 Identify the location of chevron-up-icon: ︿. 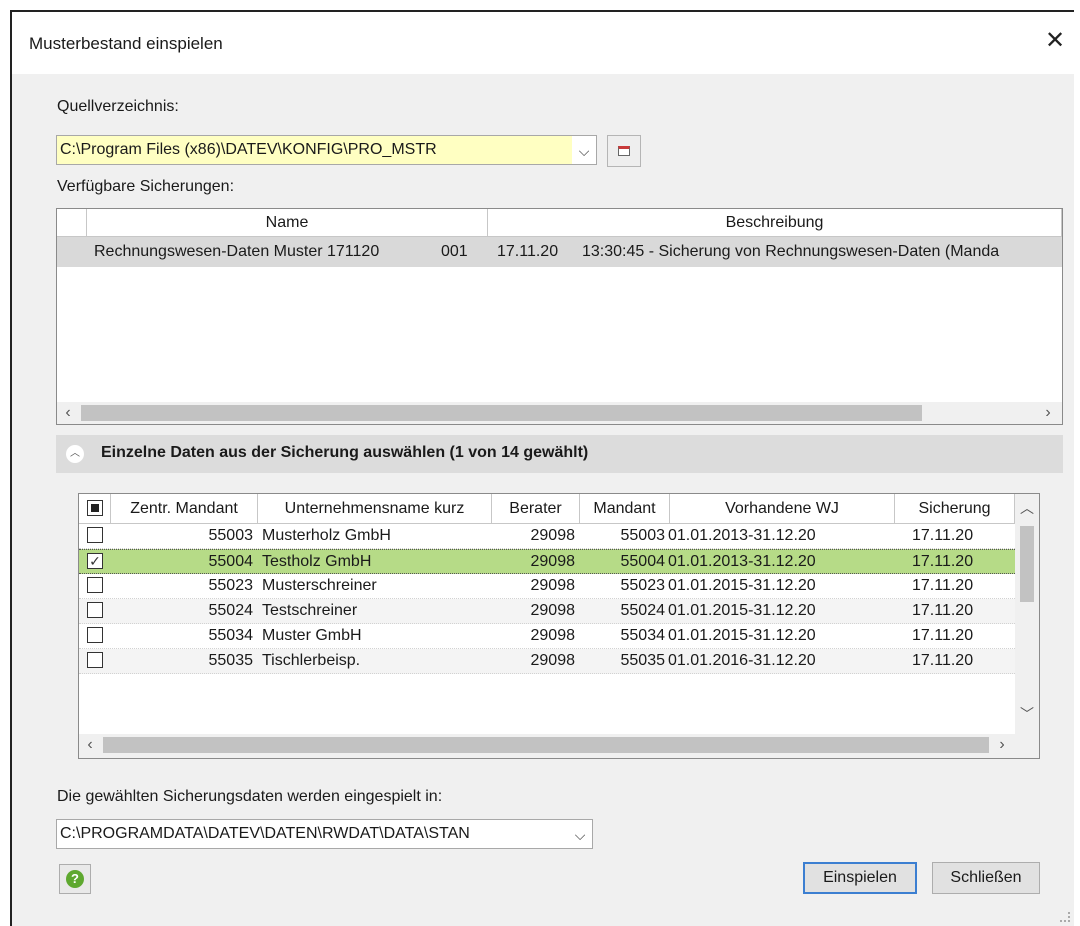
(75, 454).